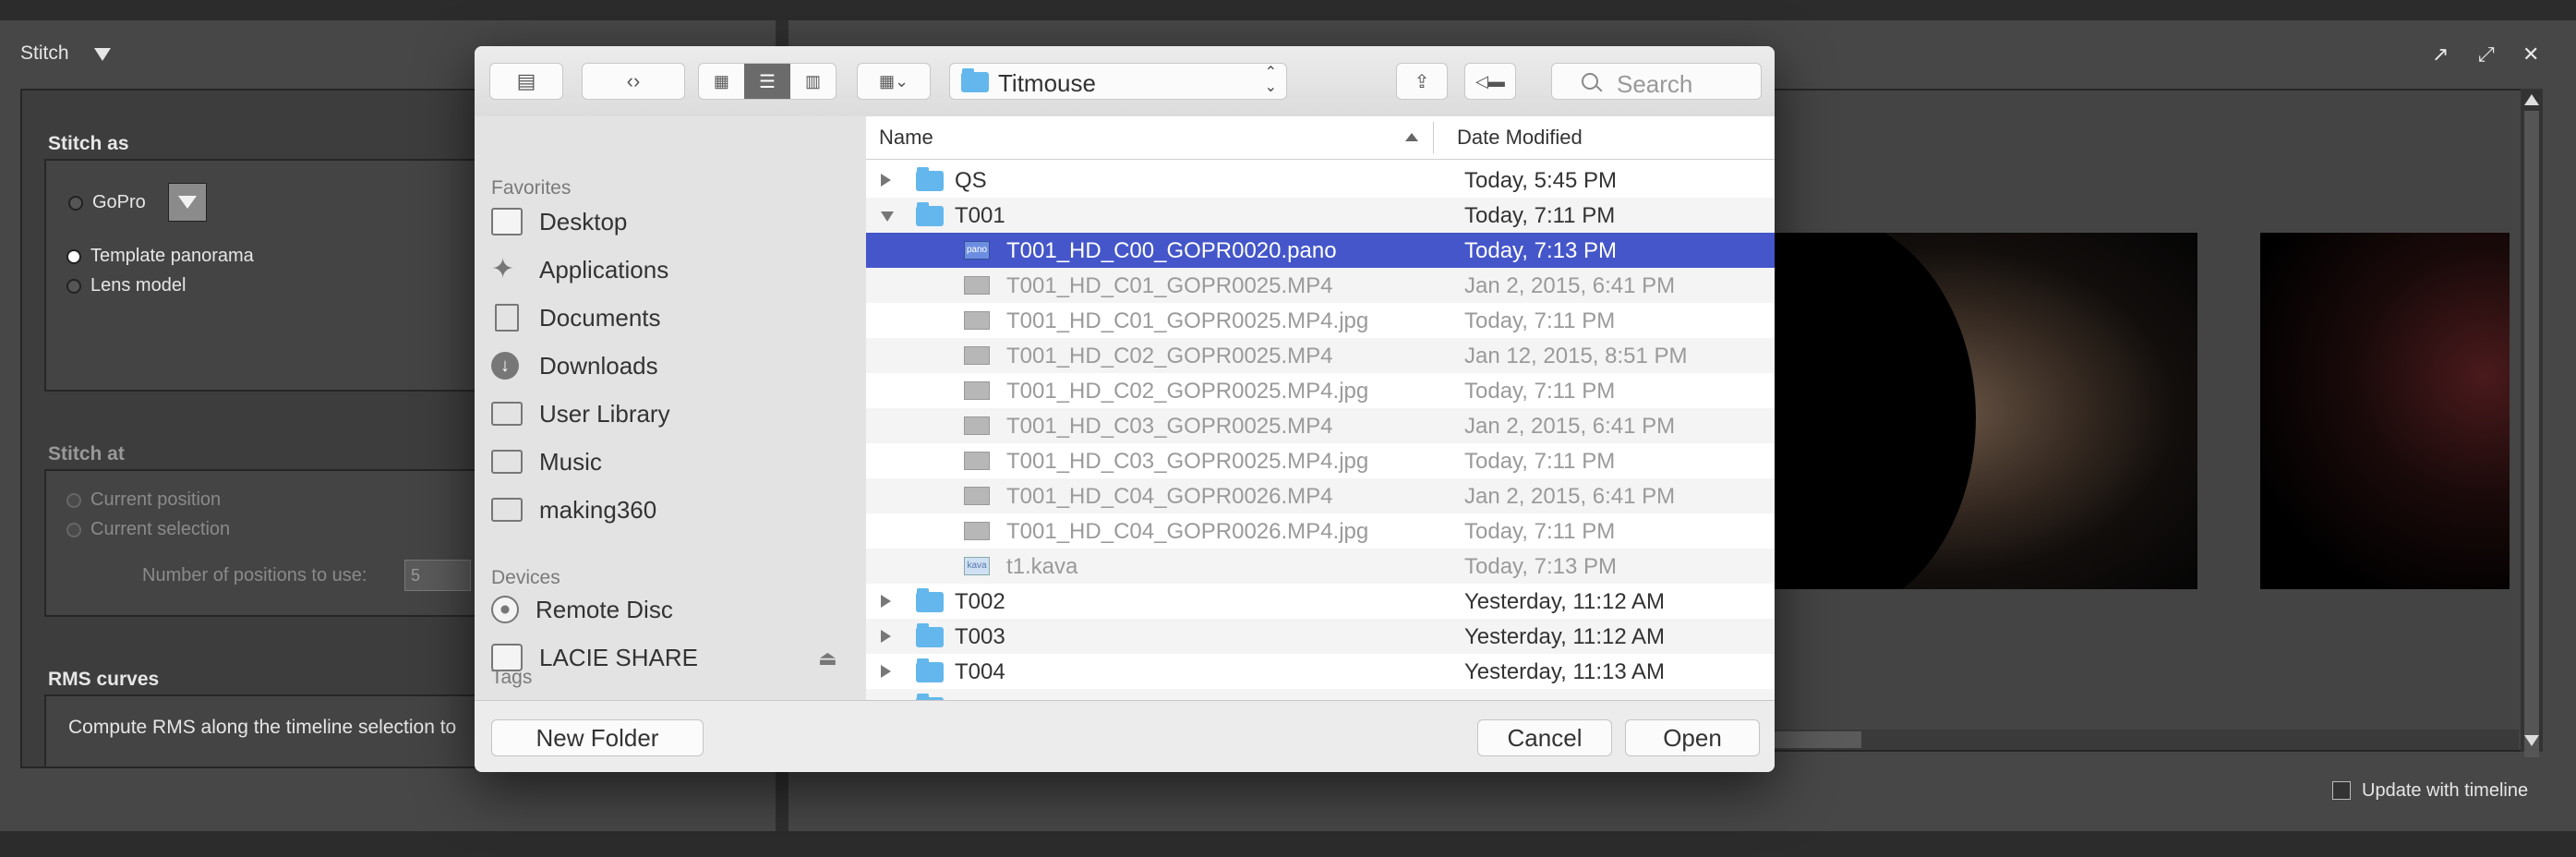 The width and height of the screenshot is (2576, 857). I want to click on list-item: T004 Yesterday, 11:13 AM, so click(1320, 671).